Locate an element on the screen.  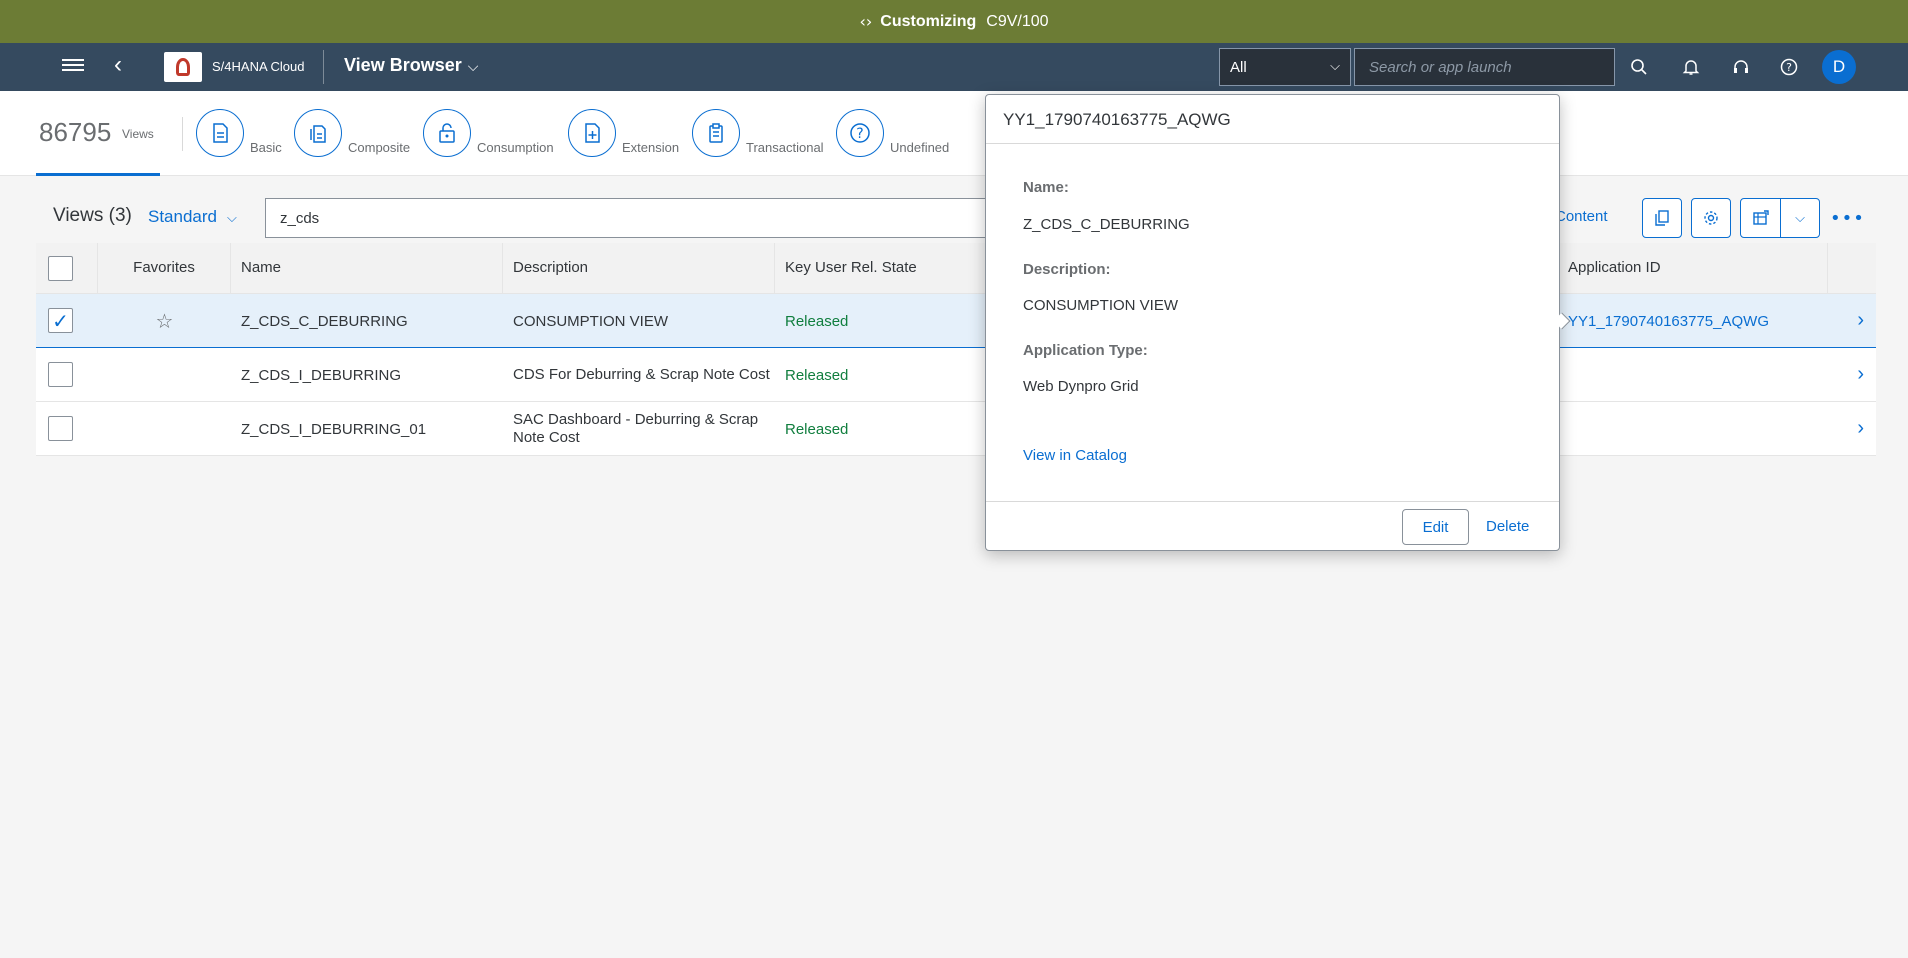
add-document-icon is located at coordinates (592, 133).